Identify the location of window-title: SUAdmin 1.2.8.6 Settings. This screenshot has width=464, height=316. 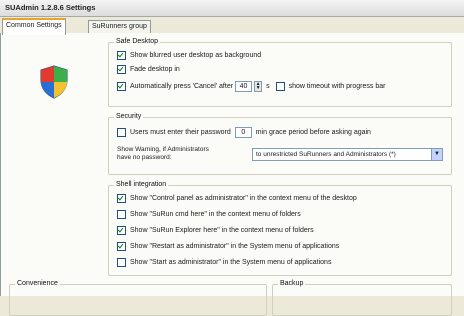
(50, 7).